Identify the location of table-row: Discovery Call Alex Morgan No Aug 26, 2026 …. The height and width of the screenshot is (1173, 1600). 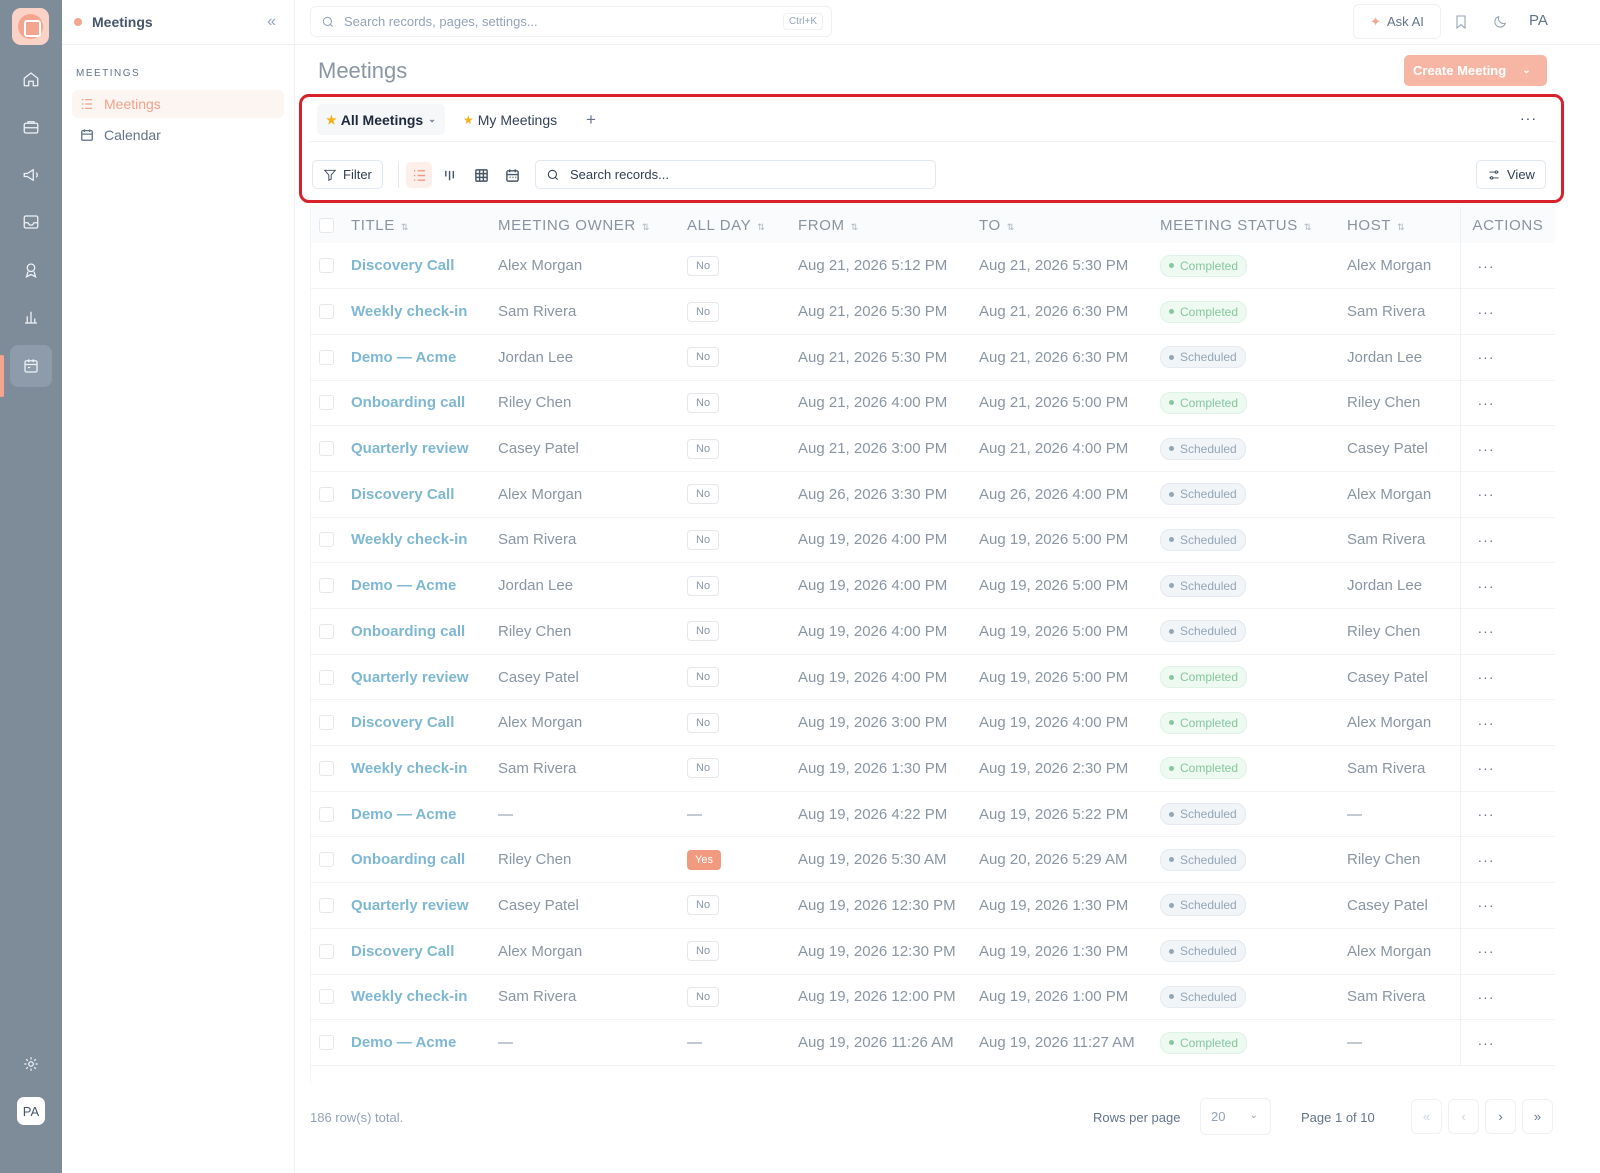
(933, 494).